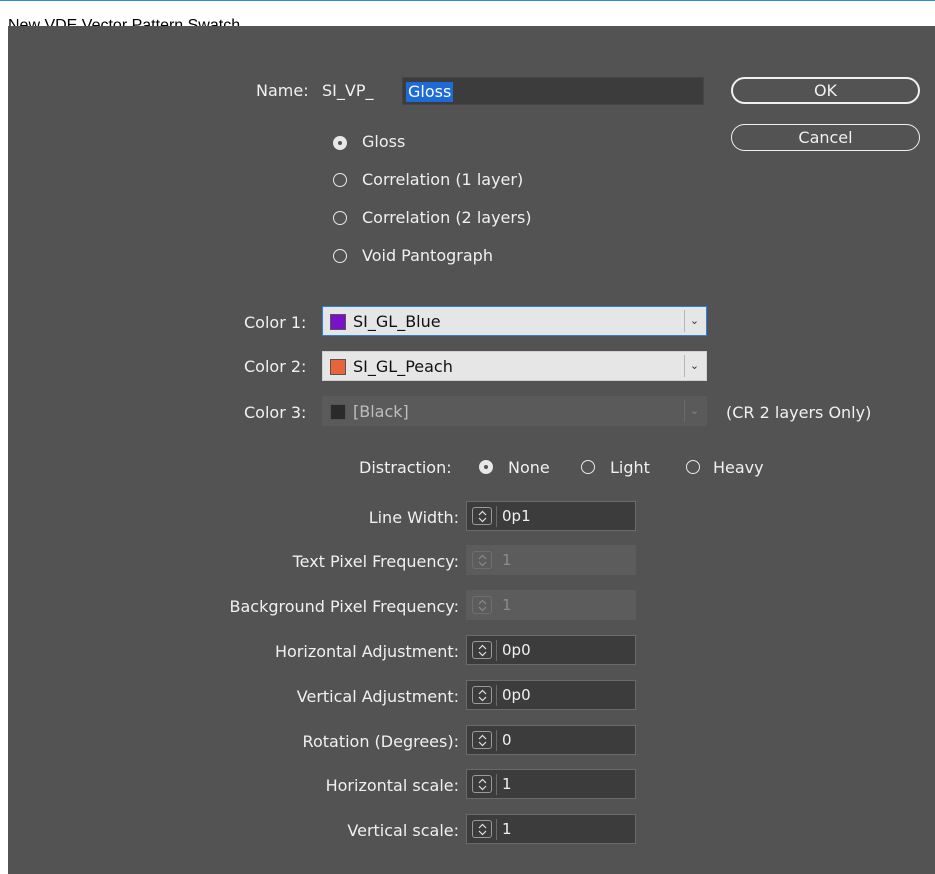  I want to click on color-3-label: Color 3:, so click(275, 412).